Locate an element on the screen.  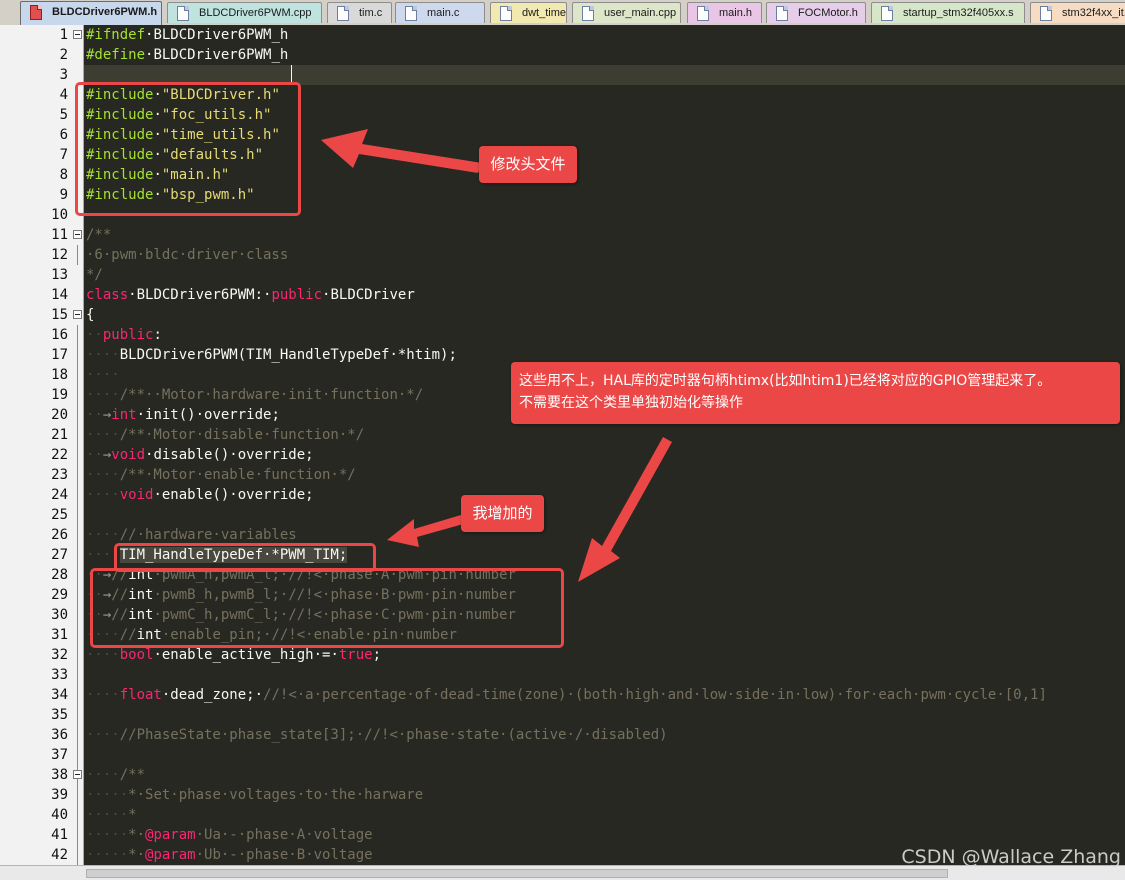
tab-user-main-cpp: user_main.cpp is located at coordinates (626, 12).